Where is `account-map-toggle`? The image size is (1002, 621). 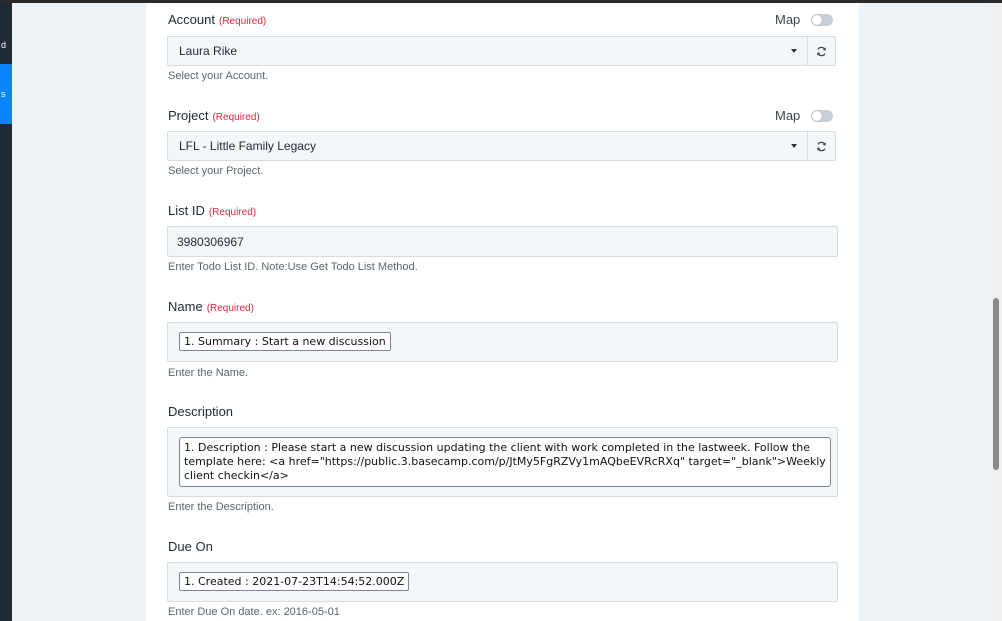
account-map-toggle is located at coordinates (822, 20).